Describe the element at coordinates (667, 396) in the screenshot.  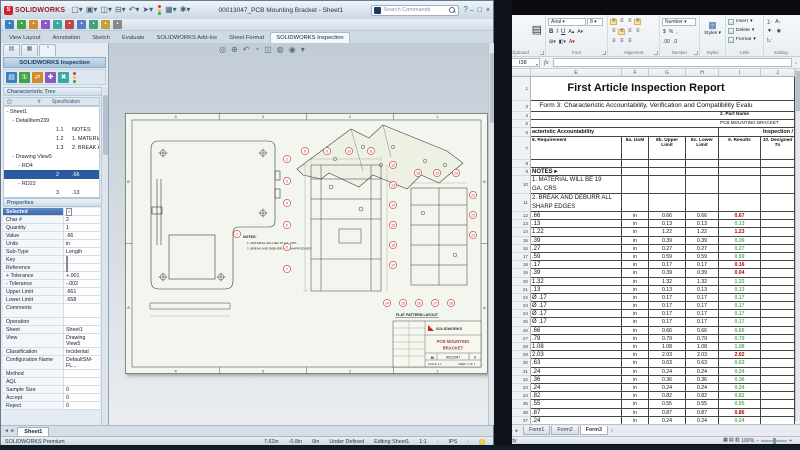
I see `upper-limit-cell: 0.82` at that location.